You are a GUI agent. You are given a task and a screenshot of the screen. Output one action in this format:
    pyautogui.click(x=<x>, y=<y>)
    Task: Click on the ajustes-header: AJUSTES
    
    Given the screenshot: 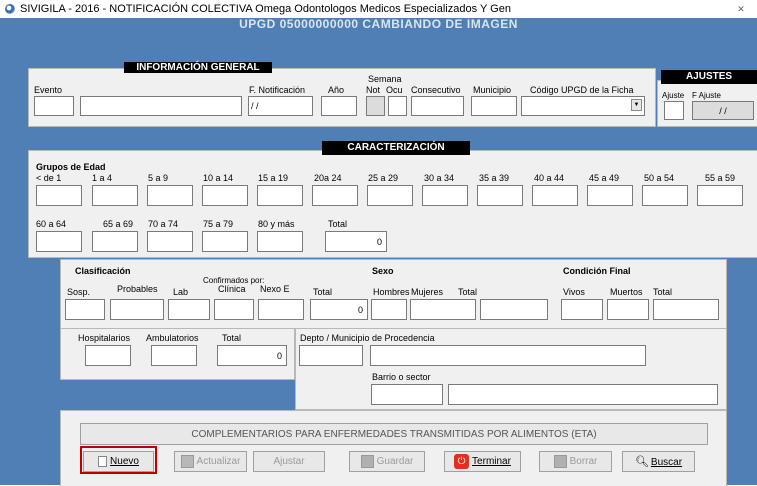 What is the action you would take?
    pyautogui.click(x=709, y=77)
    